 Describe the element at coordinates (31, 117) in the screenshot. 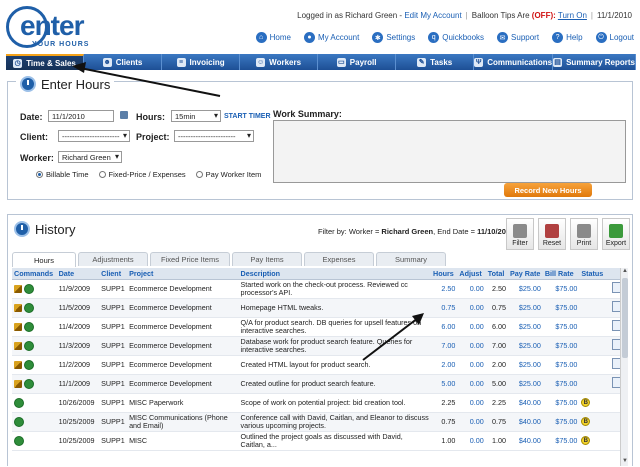

I see `date-label: Date:` at that location.